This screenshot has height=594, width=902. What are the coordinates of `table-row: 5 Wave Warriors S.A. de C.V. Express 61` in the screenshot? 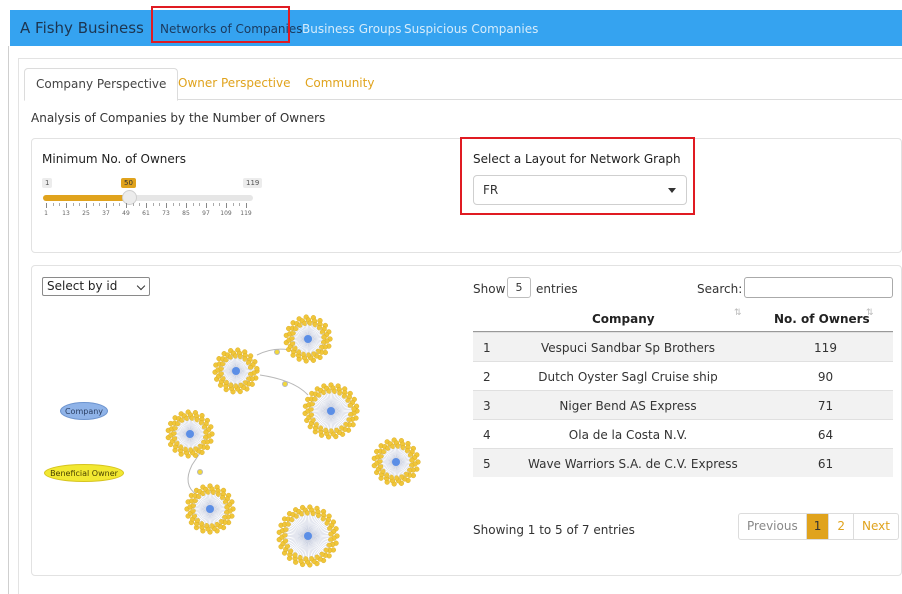 It's located at (683, 462).